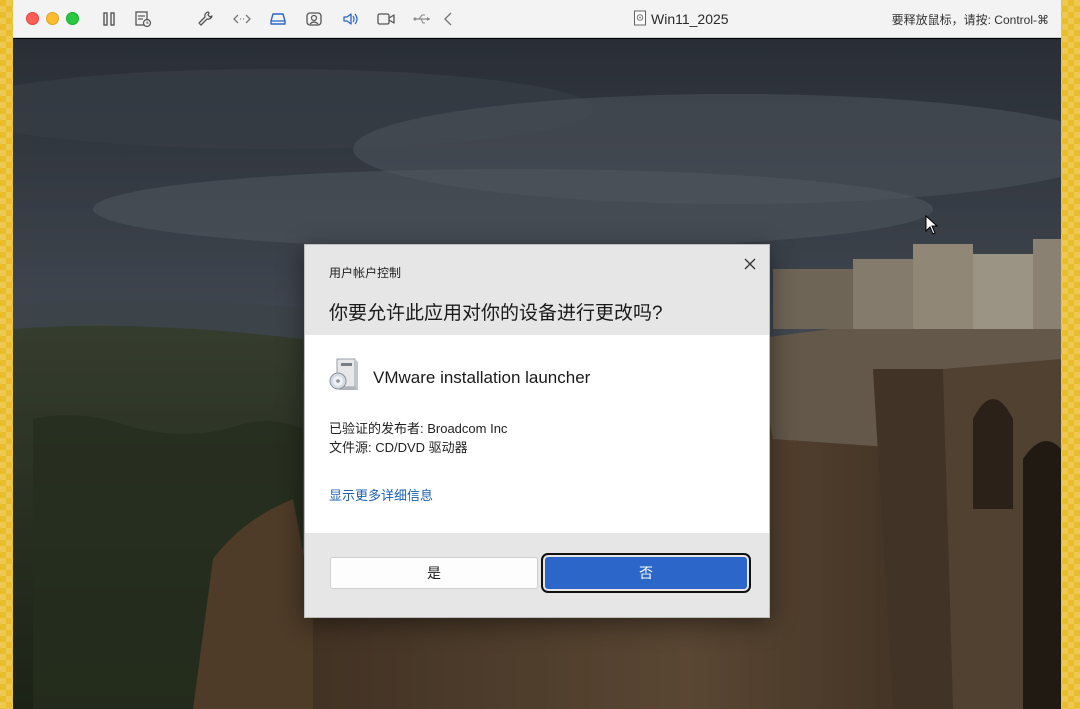 The width and height of the screenshot is (1080, 709). Describe the element at coordinates (434, 573) in the screenshot. I see `yes-button: 是` at that location.